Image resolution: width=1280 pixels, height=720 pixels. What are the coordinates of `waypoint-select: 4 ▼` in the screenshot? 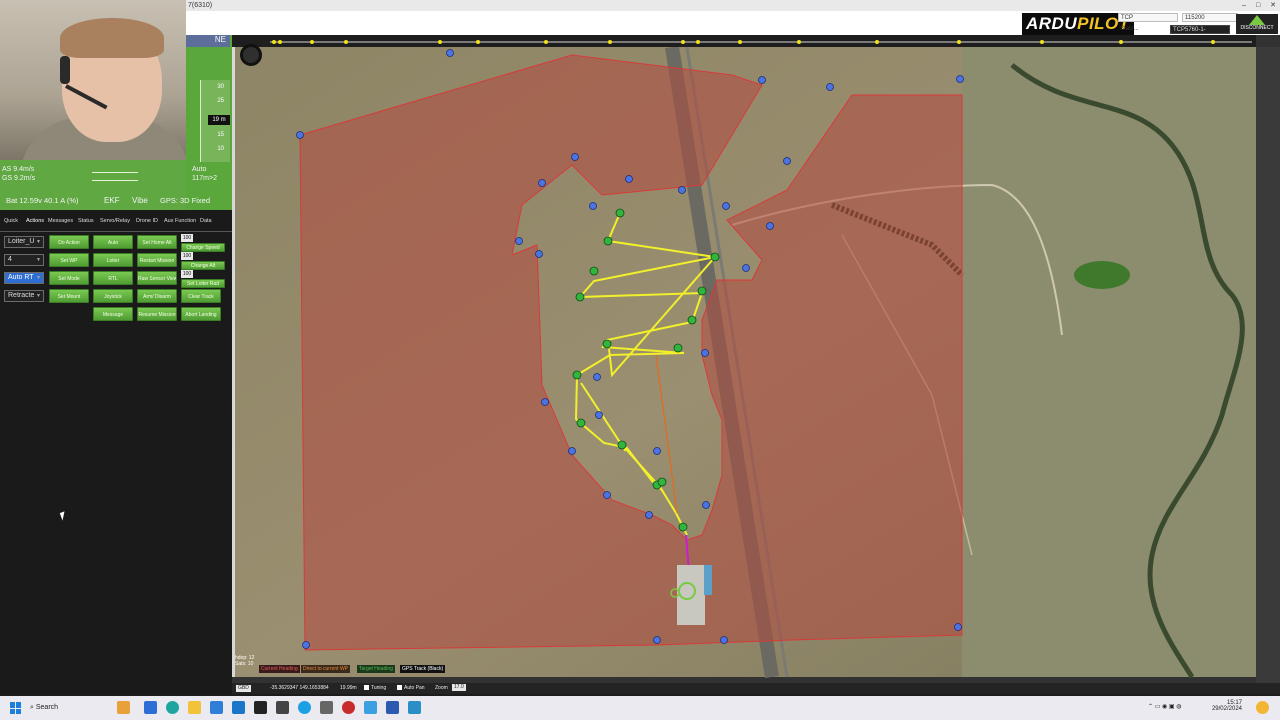 It's located at (24, 260).